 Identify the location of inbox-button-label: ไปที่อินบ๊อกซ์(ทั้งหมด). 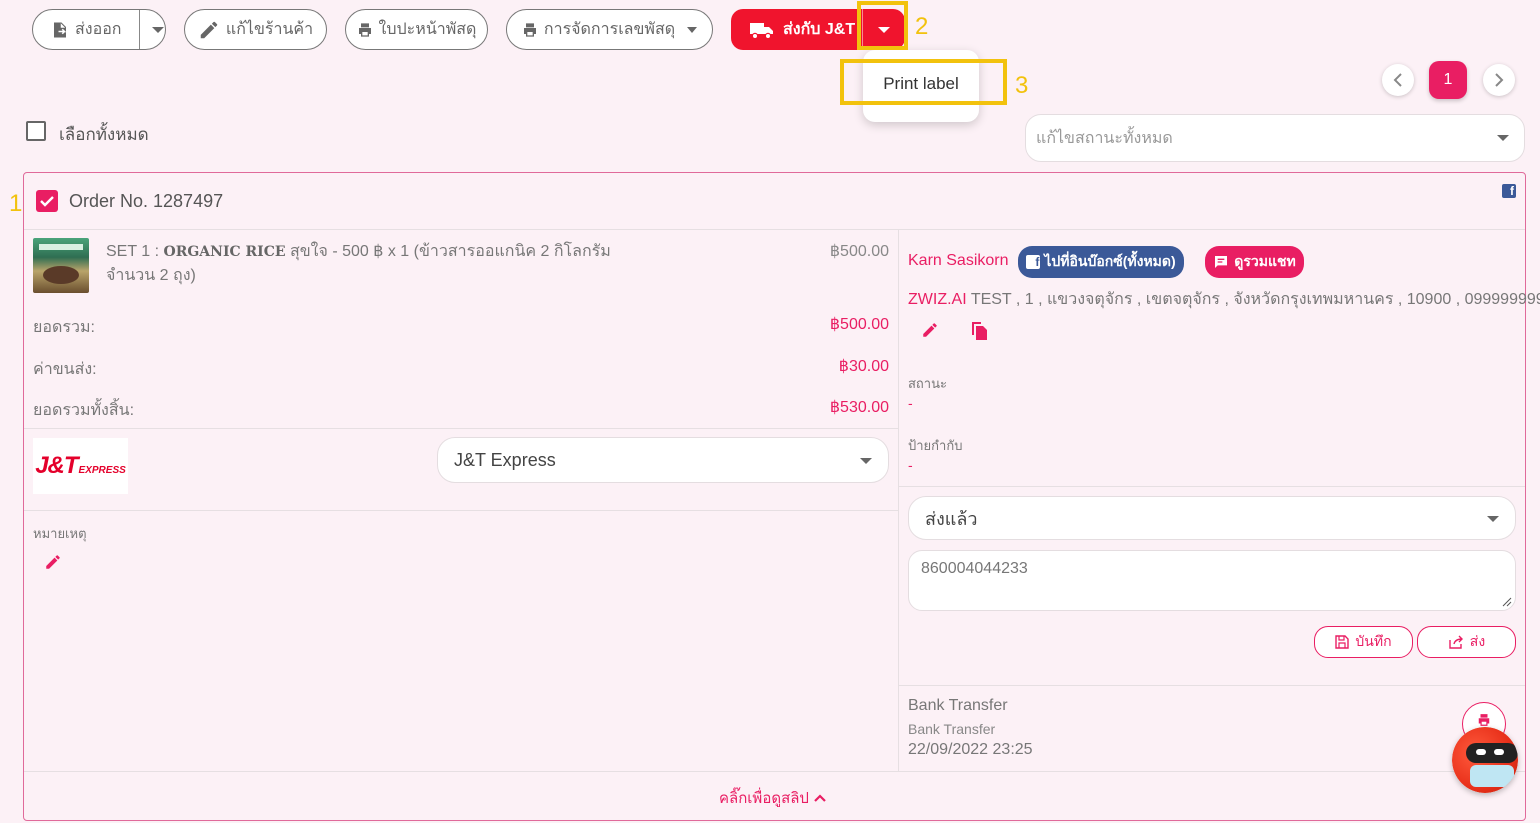
(1110, 261).